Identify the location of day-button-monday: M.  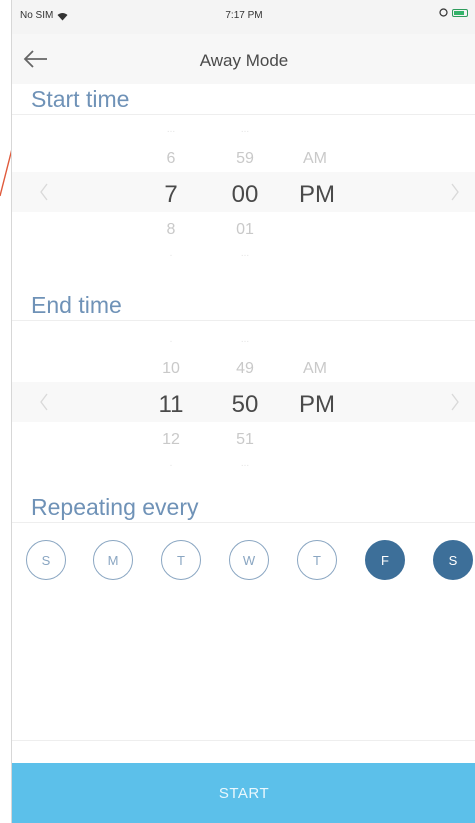
(113, 560).